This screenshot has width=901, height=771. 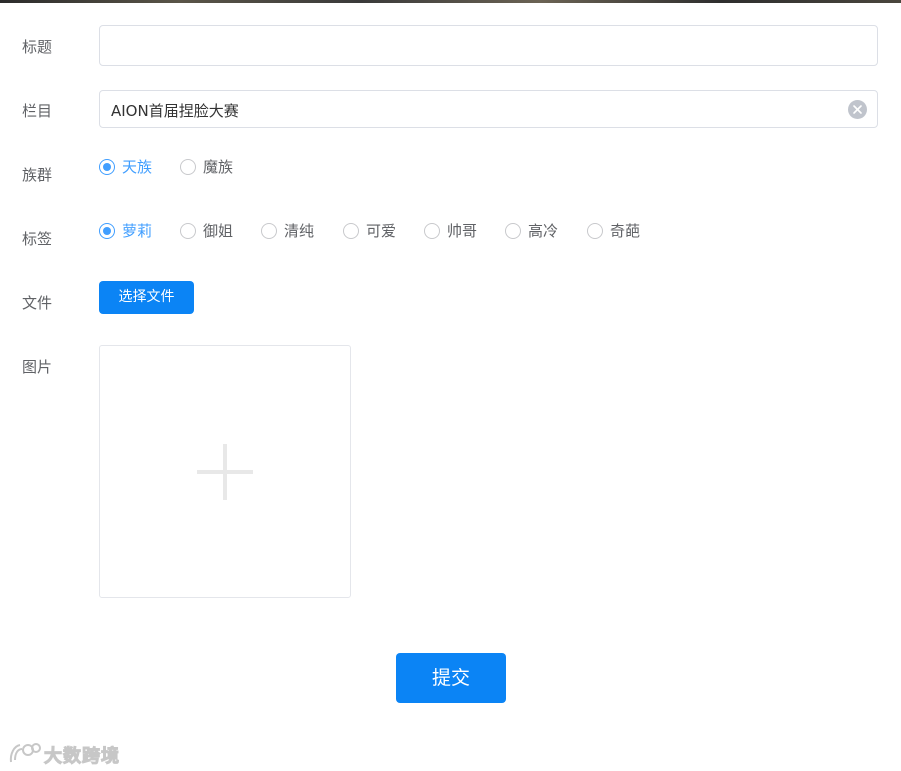 What do you see at coordinates (218, 231) in the screenshot?
I see `tag-option-label: 御姐` at bounding box center [218, 231].